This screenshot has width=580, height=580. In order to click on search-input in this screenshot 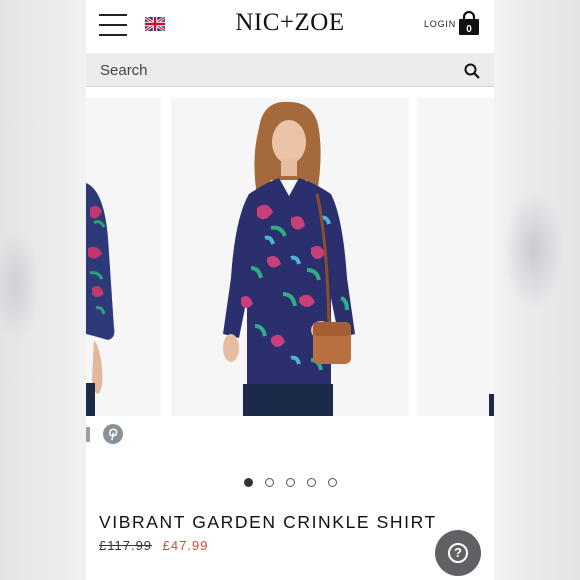, I will do `click(270, 70)`.